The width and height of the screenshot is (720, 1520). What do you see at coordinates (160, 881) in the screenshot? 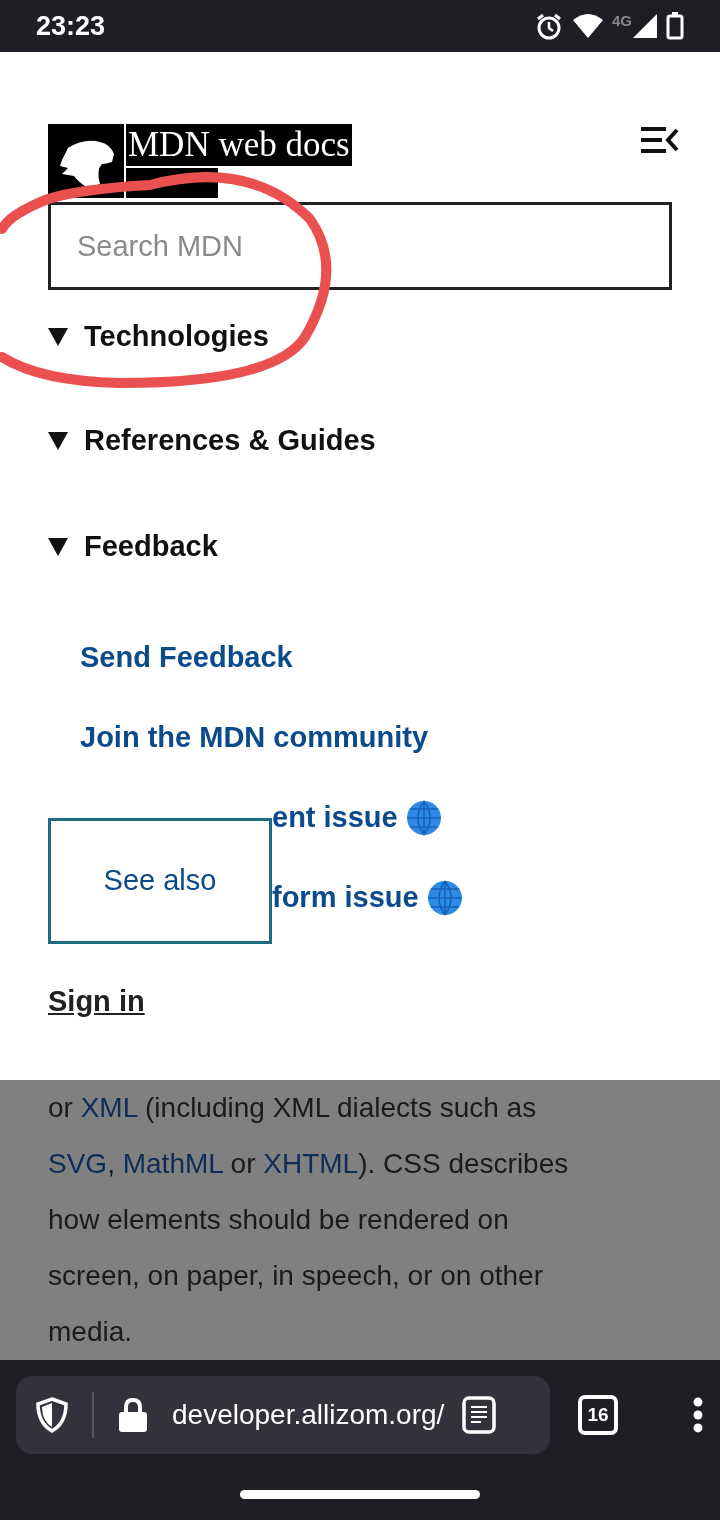
I see `see-also-button: See also` at bounding box center [160, 881].